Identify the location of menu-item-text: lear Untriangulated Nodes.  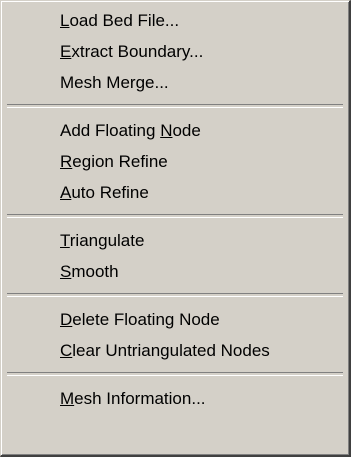
(171, 350).